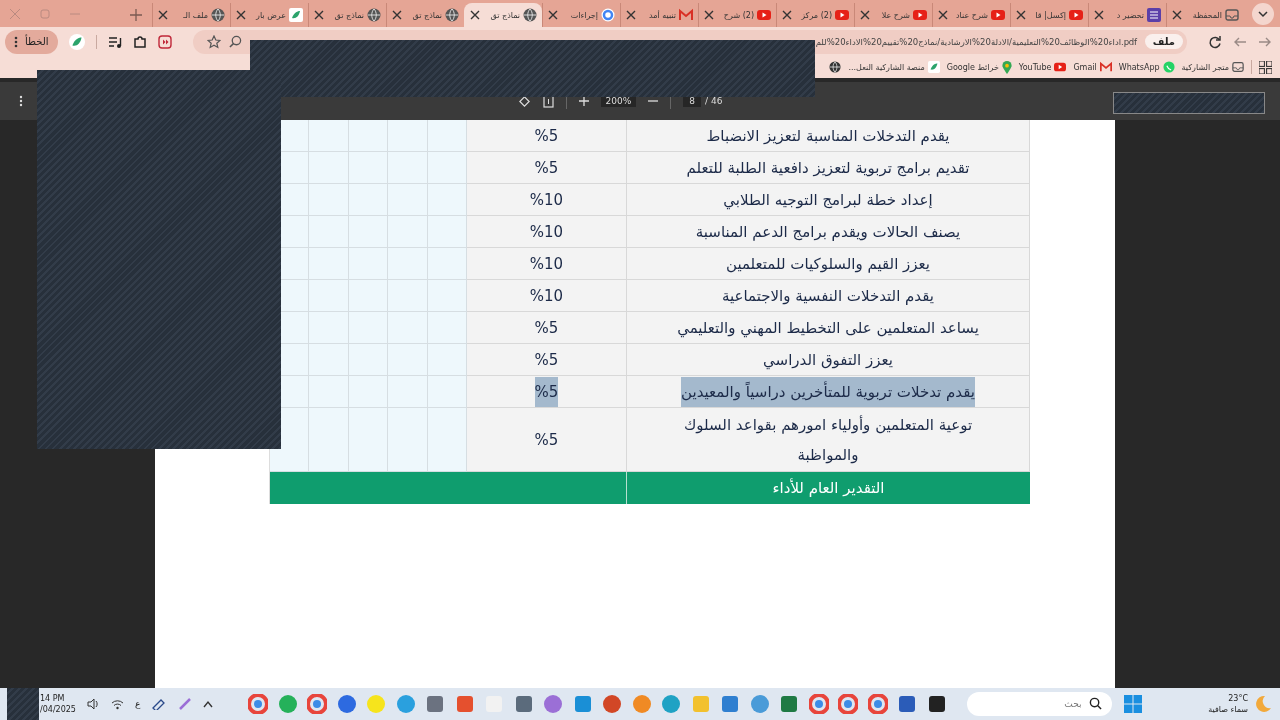  What do you see at coordinates (979, 67) in the screenshot?
I see `bookmark-item: خرائط Google` at bounding box center [979, 67].